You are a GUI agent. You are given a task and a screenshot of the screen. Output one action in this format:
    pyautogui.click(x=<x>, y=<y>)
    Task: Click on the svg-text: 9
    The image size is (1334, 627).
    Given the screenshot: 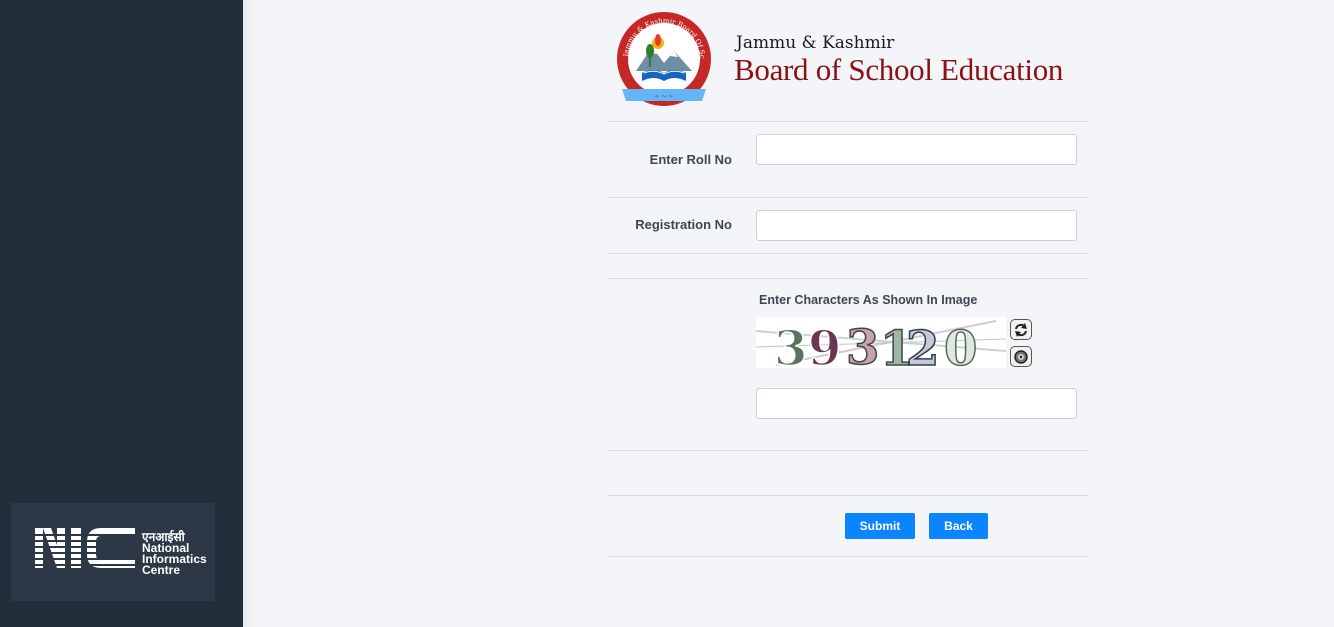 What is the action you would take?
    pyautogui.click(x=824, y=344)
    